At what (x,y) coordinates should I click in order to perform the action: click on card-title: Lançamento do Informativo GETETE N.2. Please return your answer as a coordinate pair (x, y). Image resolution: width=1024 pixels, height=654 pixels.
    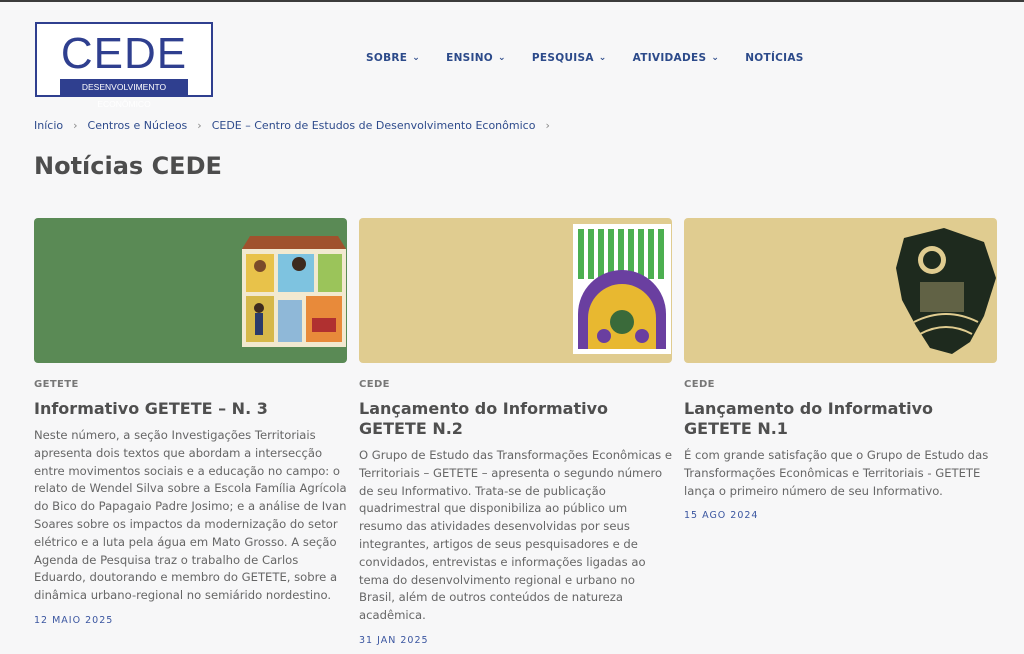
    Looking at the image, I should click on (515, 419).